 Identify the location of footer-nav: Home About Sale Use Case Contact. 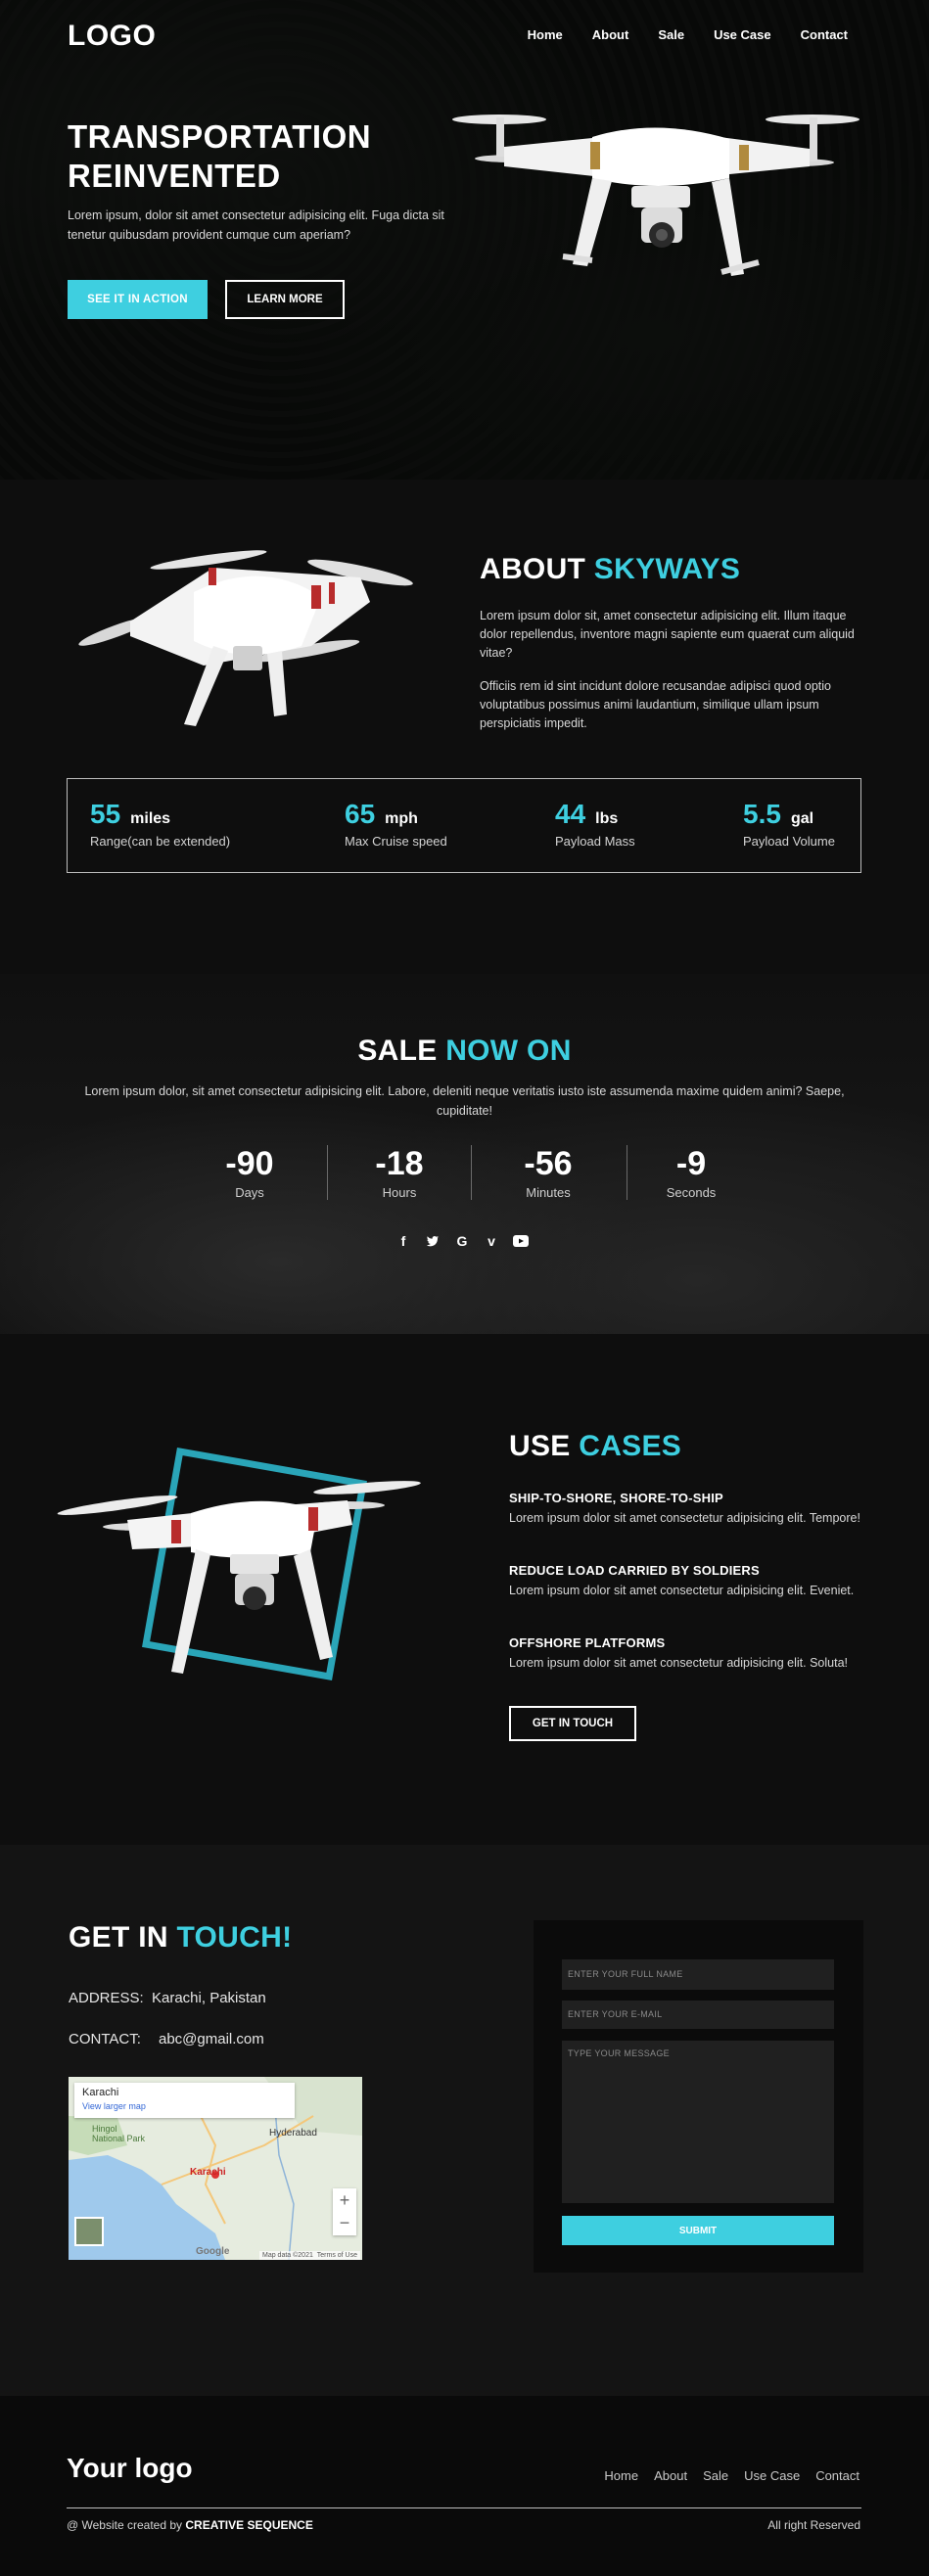
(731, 2475).